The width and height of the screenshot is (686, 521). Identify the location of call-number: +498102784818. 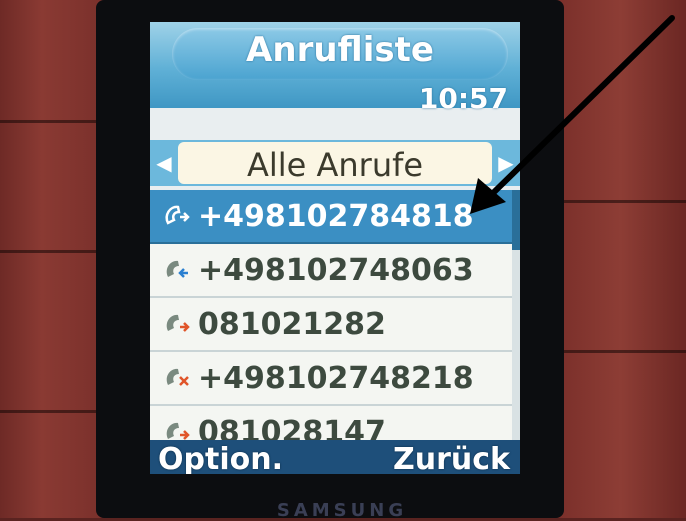
(336, 216).